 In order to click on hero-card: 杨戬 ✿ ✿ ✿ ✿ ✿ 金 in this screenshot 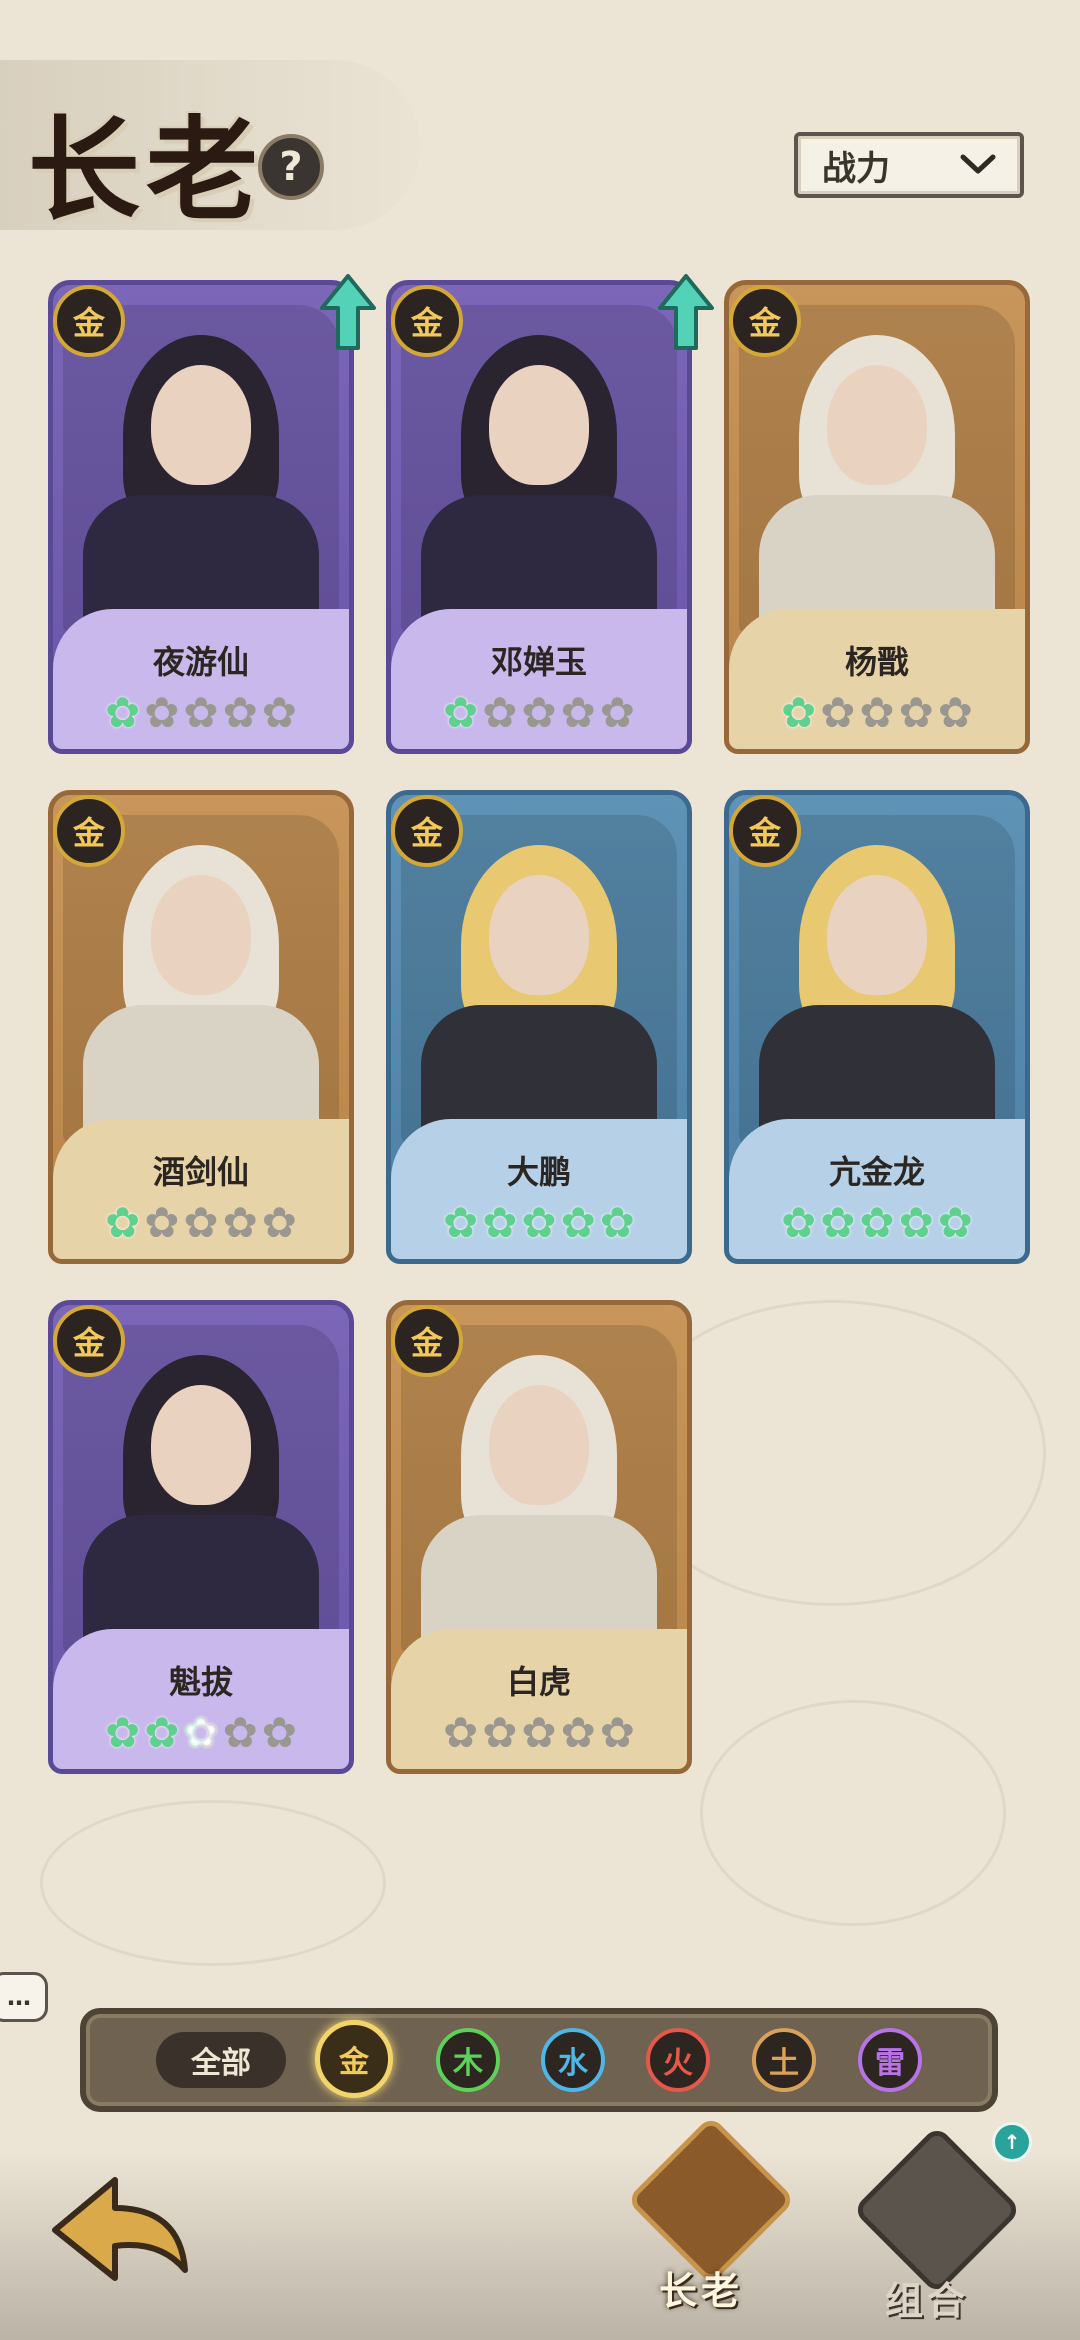, I will do `click(877, 517)`.